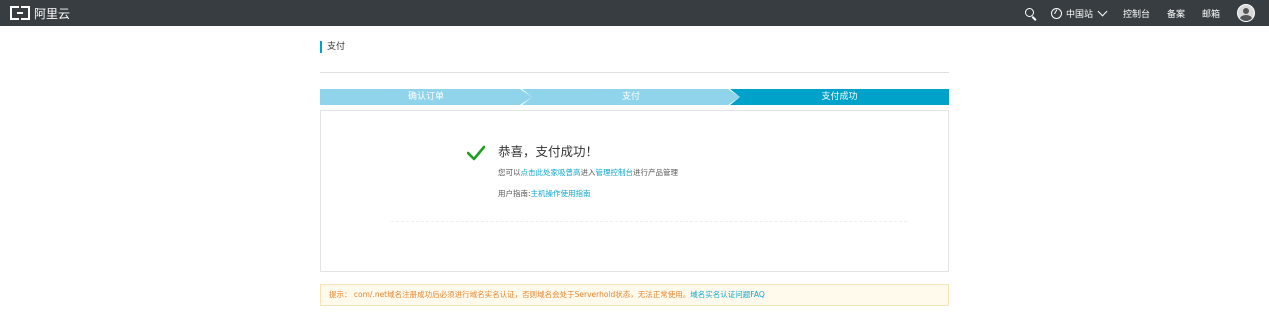  I want to click on view-details-link: 点击此处家吸曾高, so click(551, 172).